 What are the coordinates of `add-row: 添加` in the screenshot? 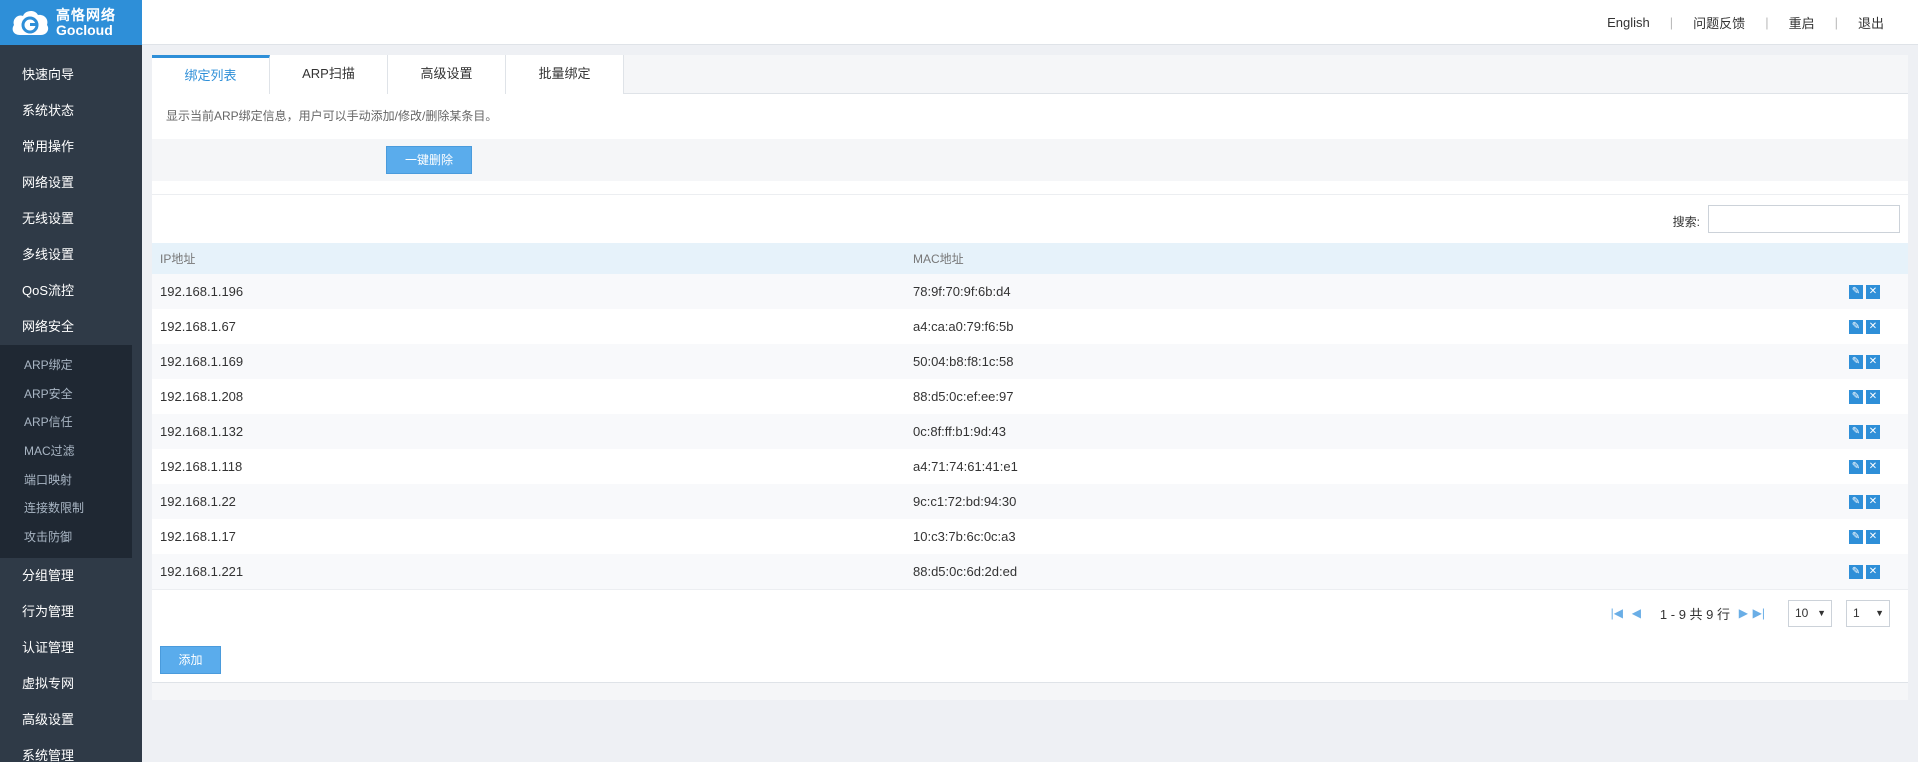 It's located at (1030, 660).